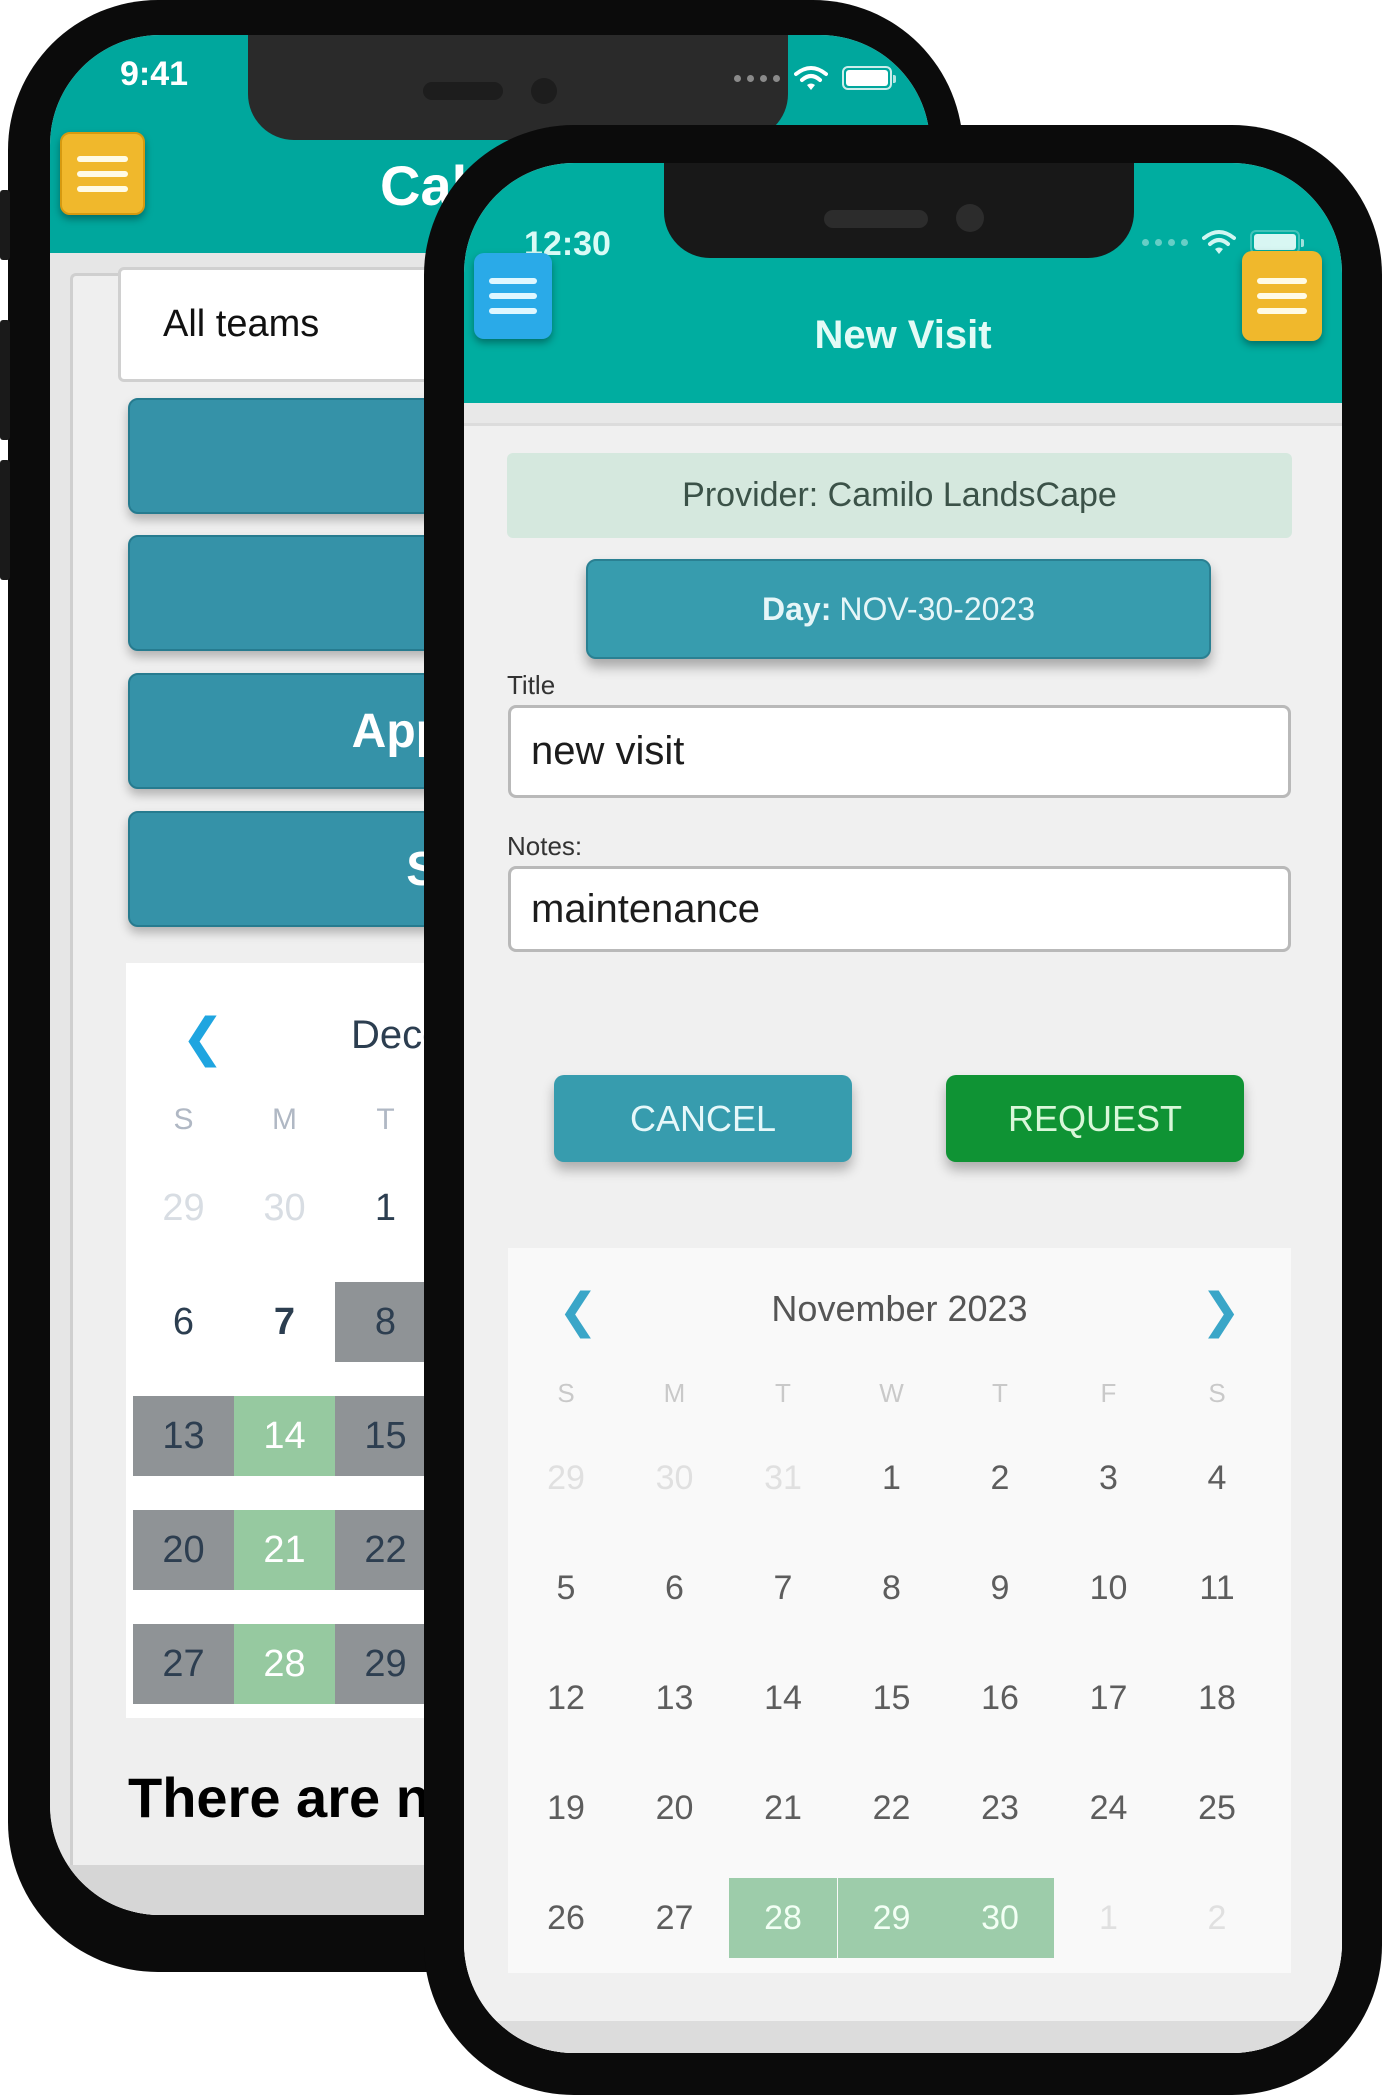  I want to click on notch, so click(899, 210).